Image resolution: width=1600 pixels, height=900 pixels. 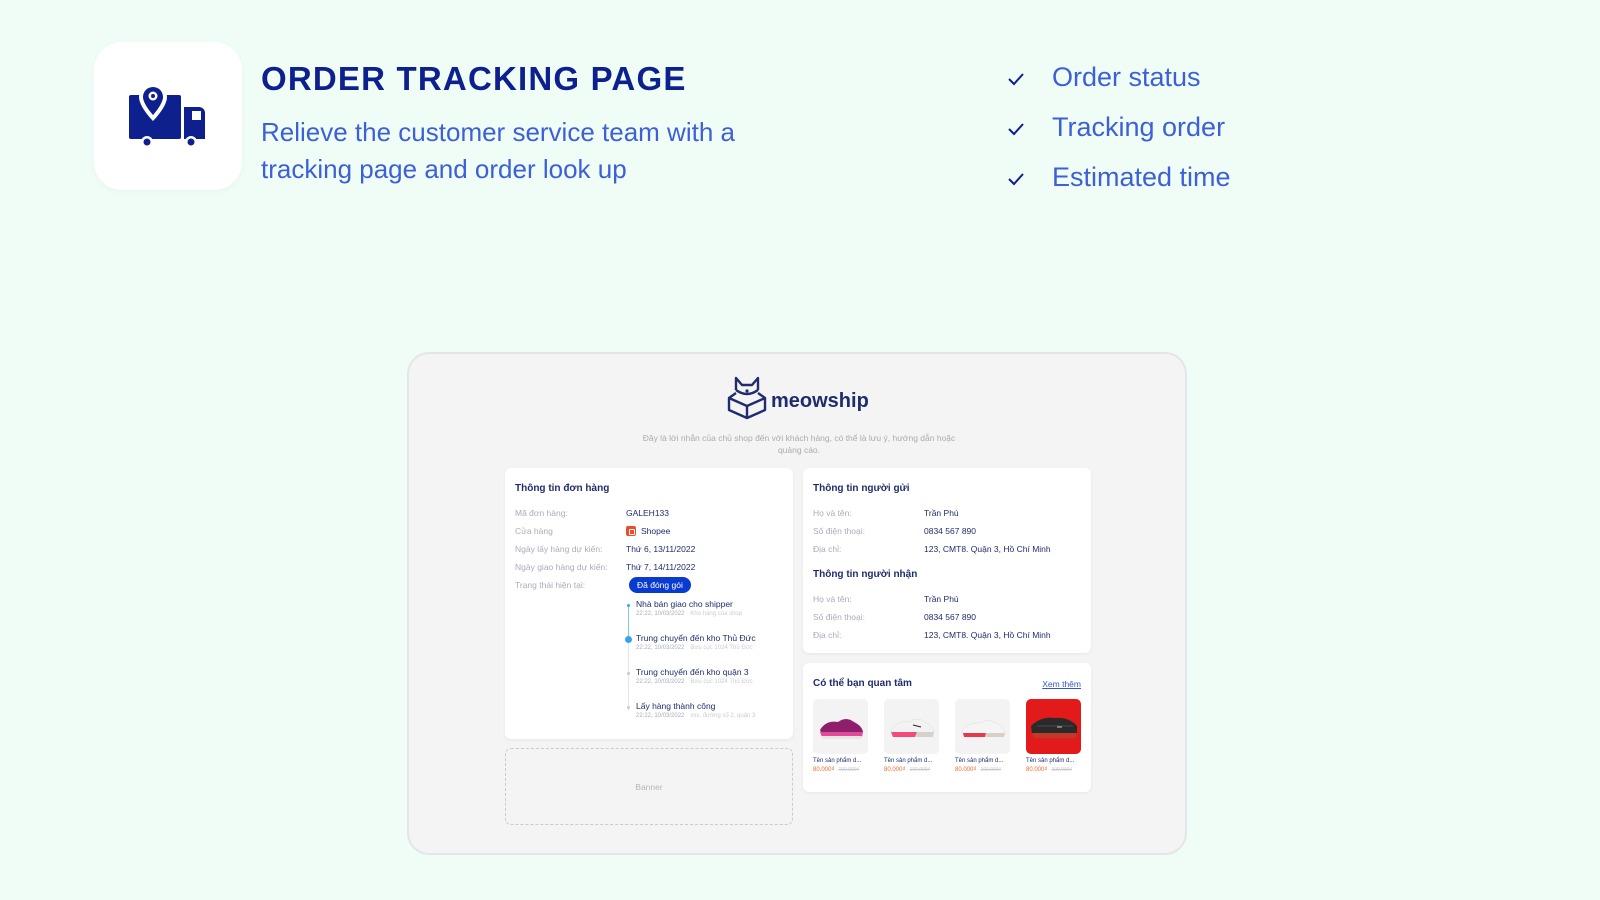 What do you see at coordinates (647, 513) in the screenshot?
I see `order-id-value: GALEH133` at bounding box center [647, 513].